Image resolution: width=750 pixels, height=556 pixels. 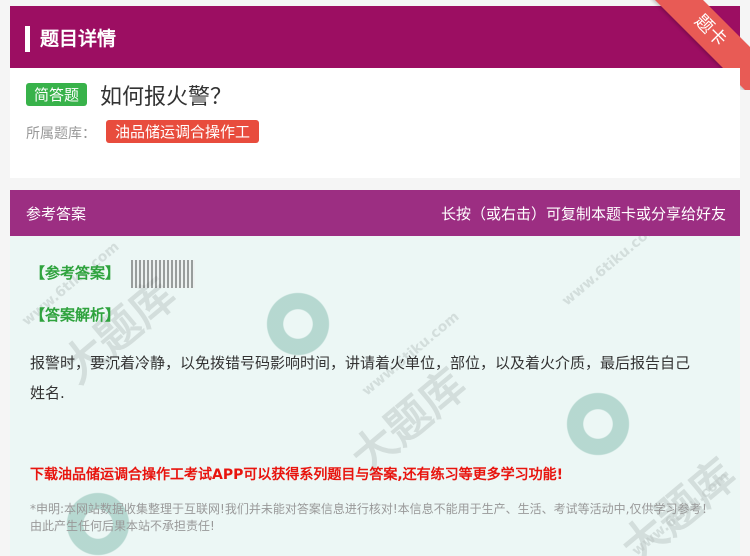 What do you see at coordinates (75, 315) in the screenshot?
I see `parse-label: 【答案解析】` at bounding box center [75, 315].